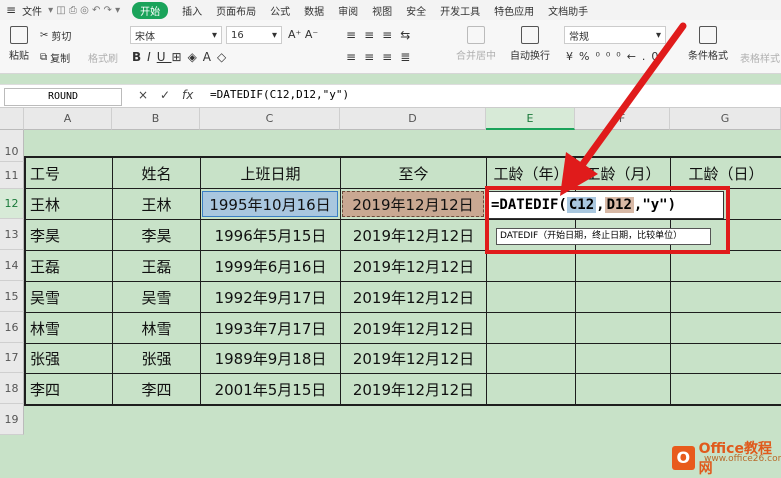 Image resolution: width=781 pixels, height=478 pixels. What do you see at coordinates (683, 458) in the screenshot?
I see `office-logo-icon: O` at bounding box center [683, 458].